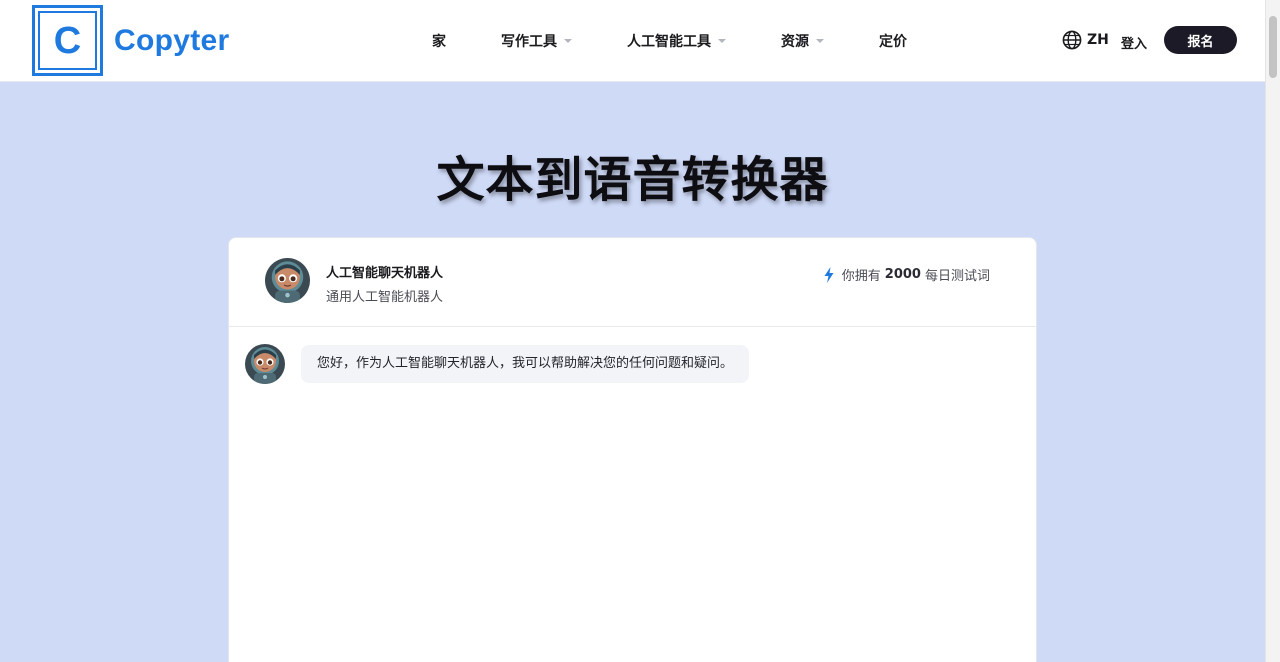 Image resolution: width=1280 pixels, height=662 pixels. I want to click on daily-credits: 你拥有 2000 每日测试词, so click(907, 274).